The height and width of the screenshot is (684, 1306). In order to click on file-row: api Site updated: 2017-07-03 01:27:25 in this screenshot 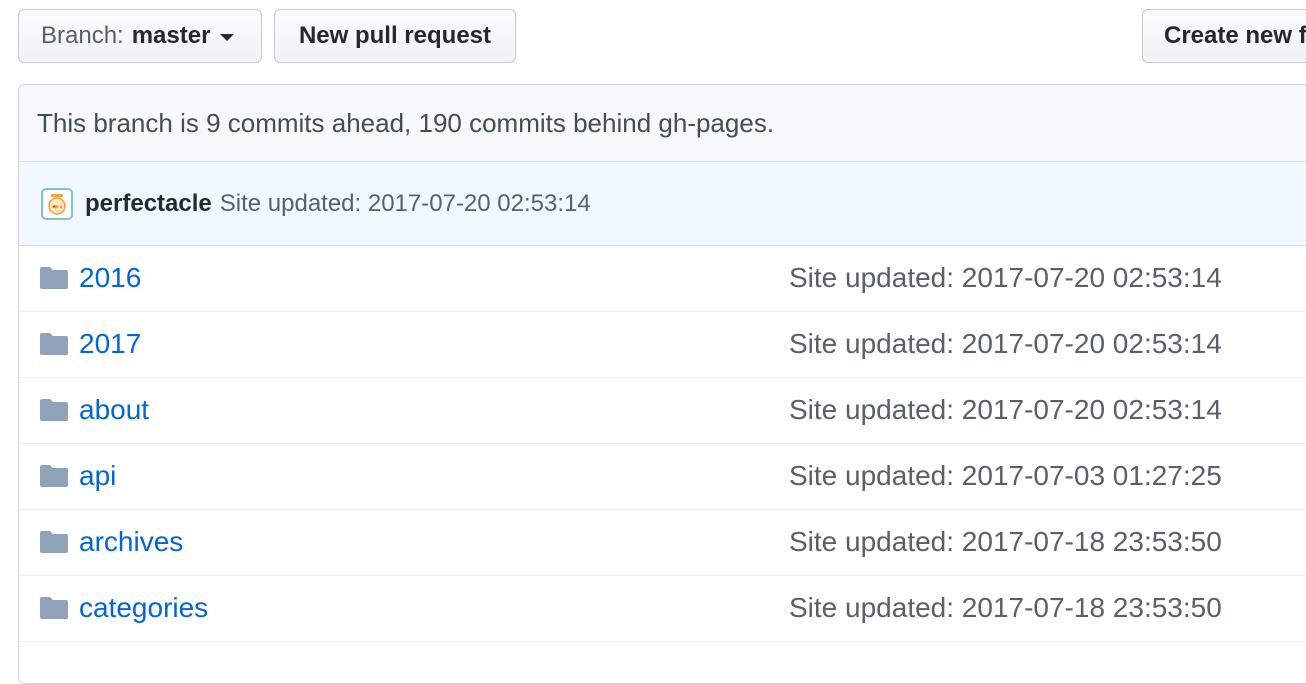, I will do `click(662, 477)`.